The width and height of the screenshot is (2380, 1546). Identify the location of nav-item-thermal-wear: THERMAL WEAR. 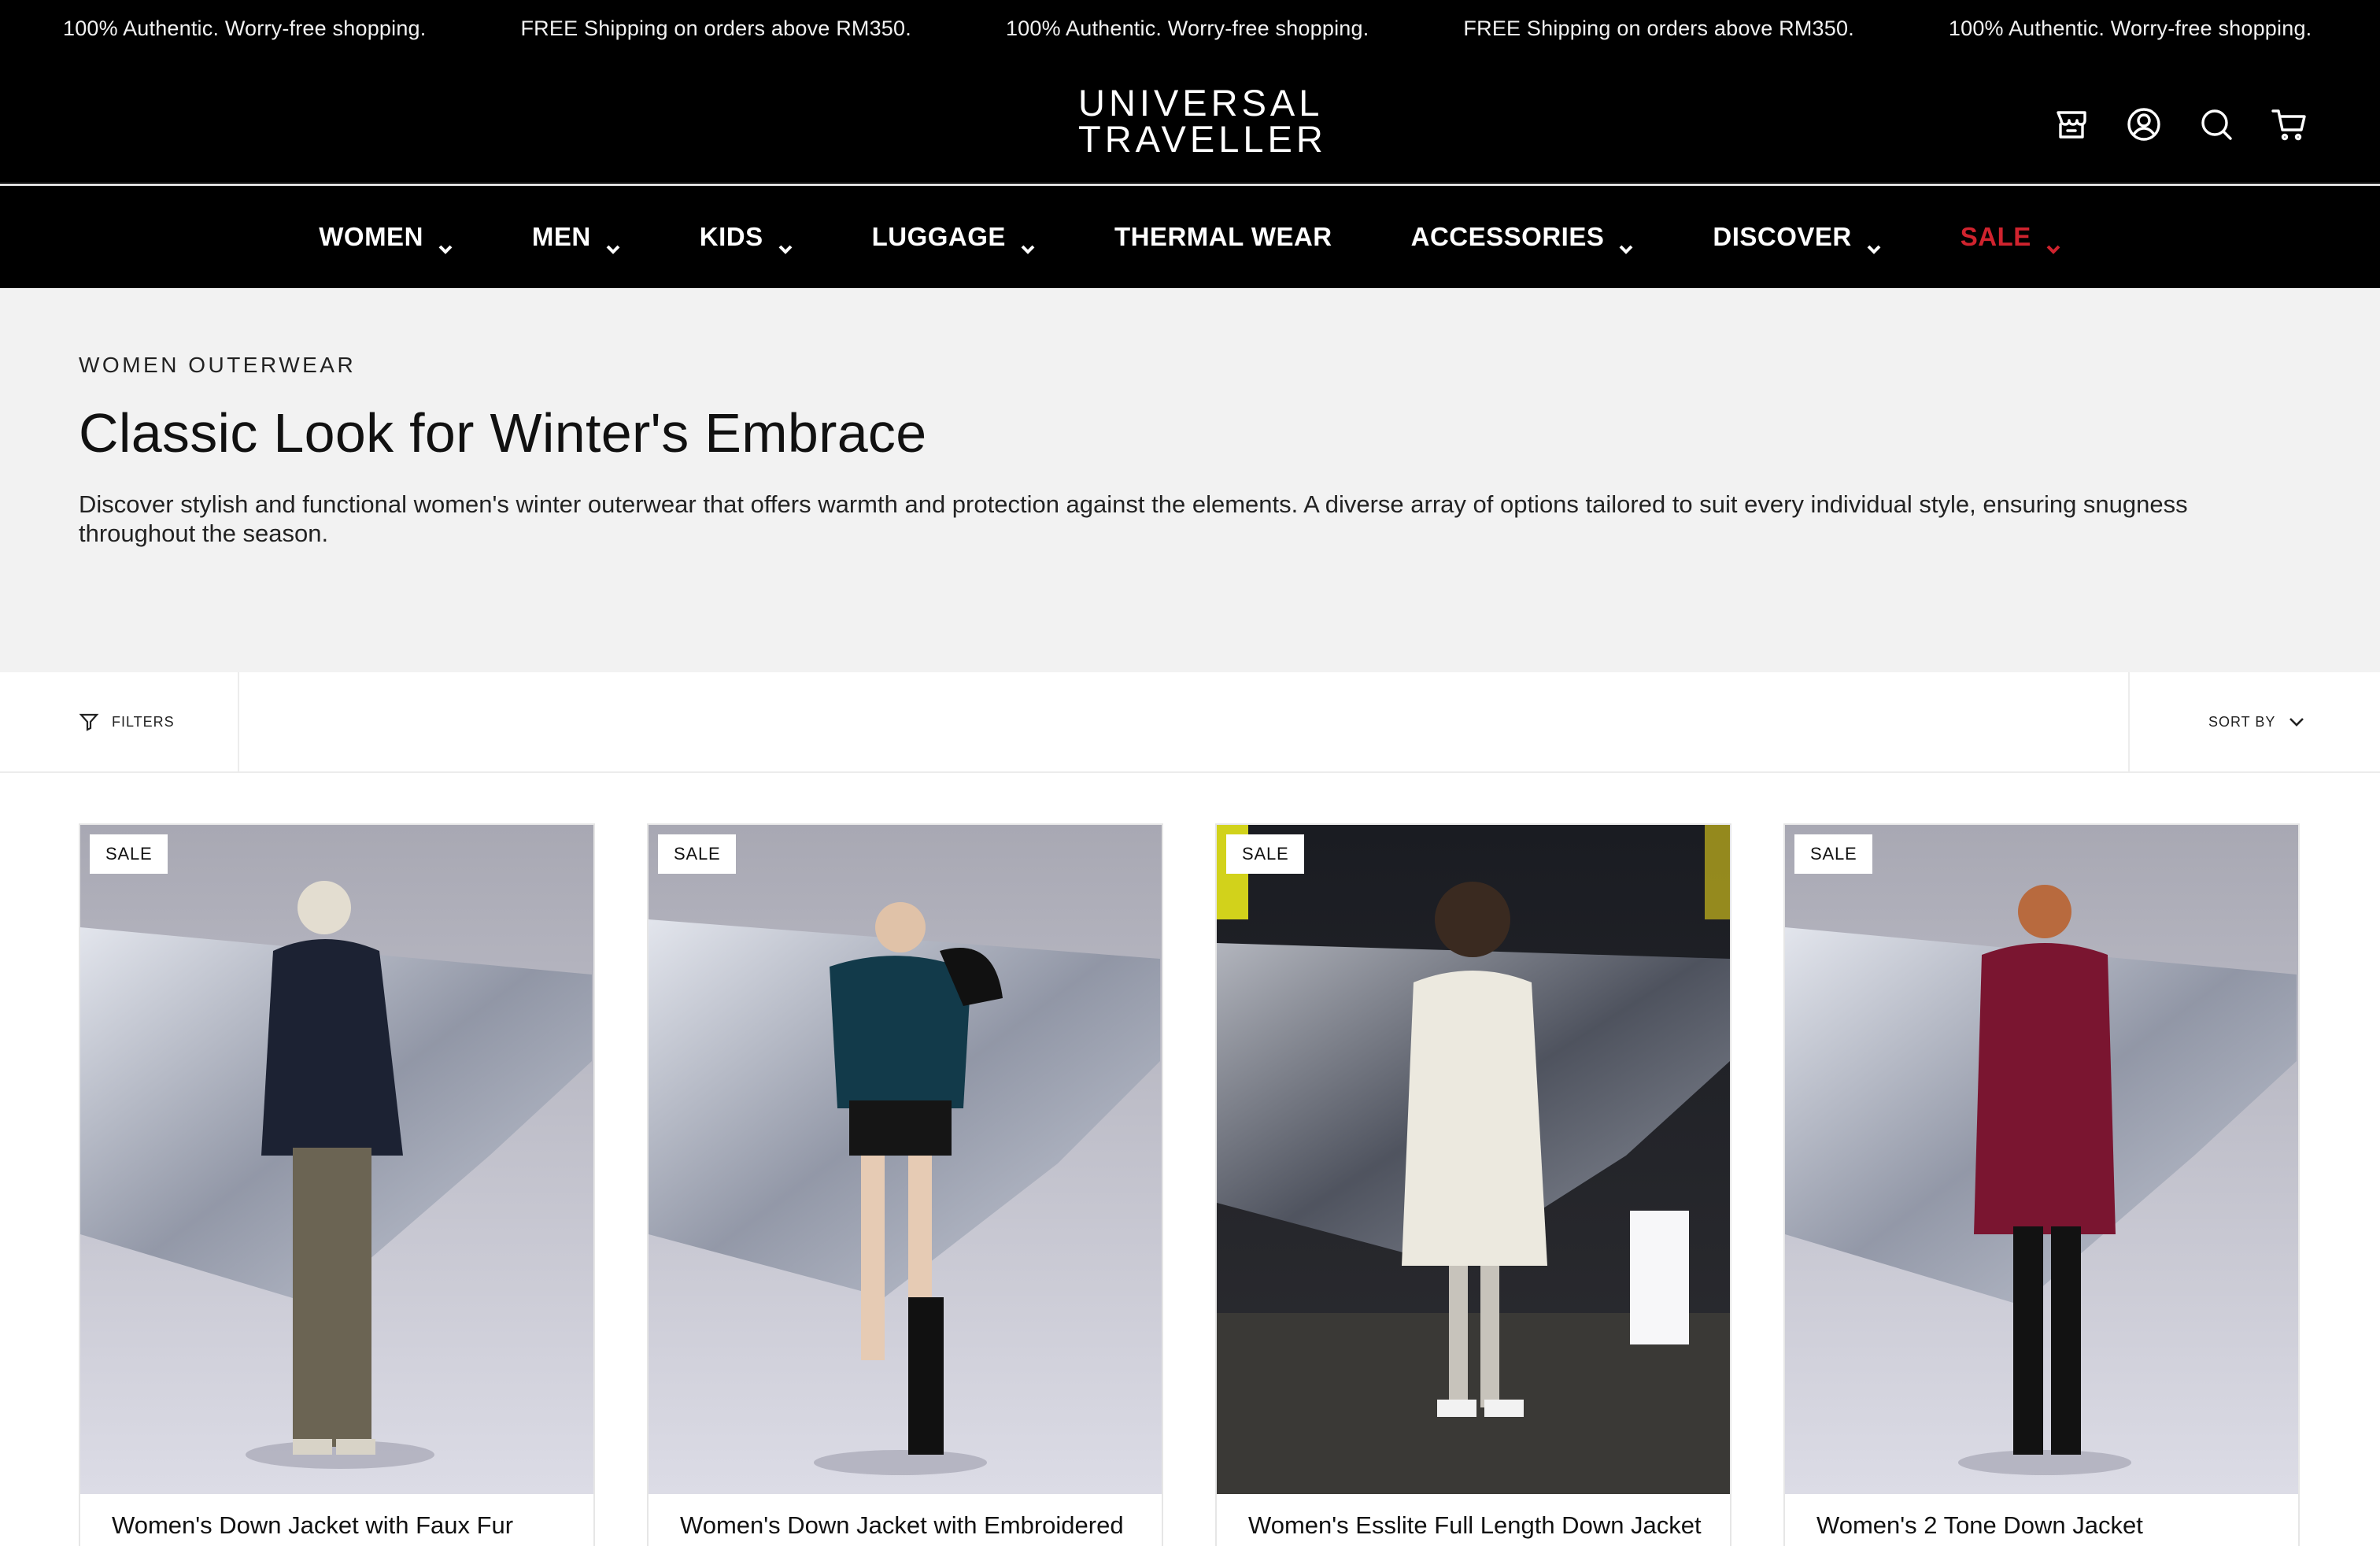
(1223, 237).